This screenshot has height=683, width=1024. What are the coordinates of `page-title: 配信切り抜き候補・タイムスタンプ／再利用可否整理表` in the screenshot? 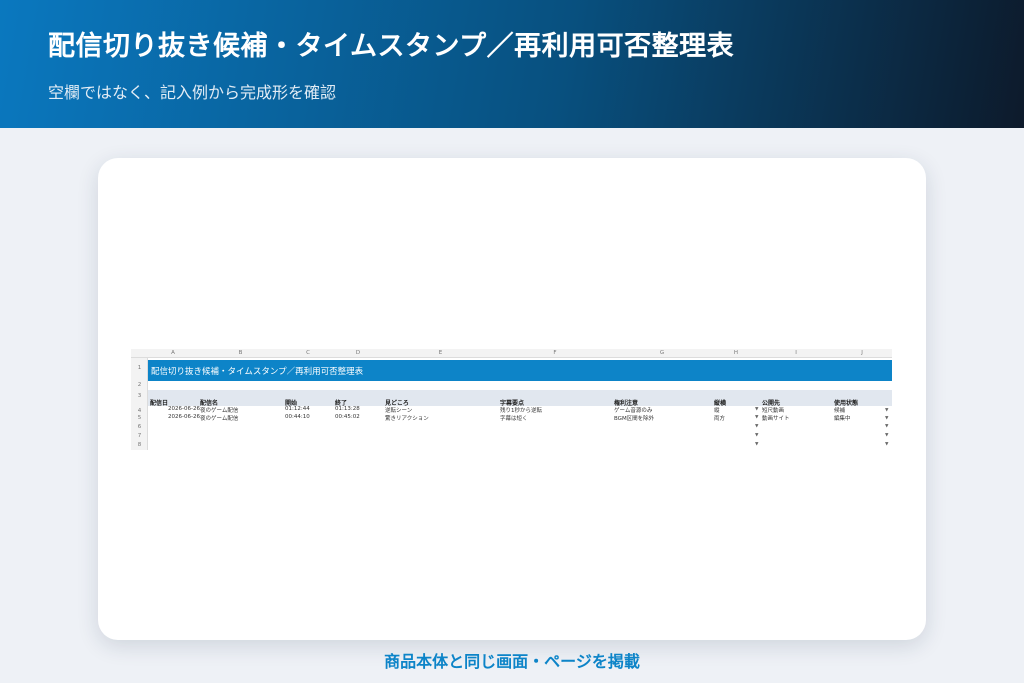 It's located at (391, 46).